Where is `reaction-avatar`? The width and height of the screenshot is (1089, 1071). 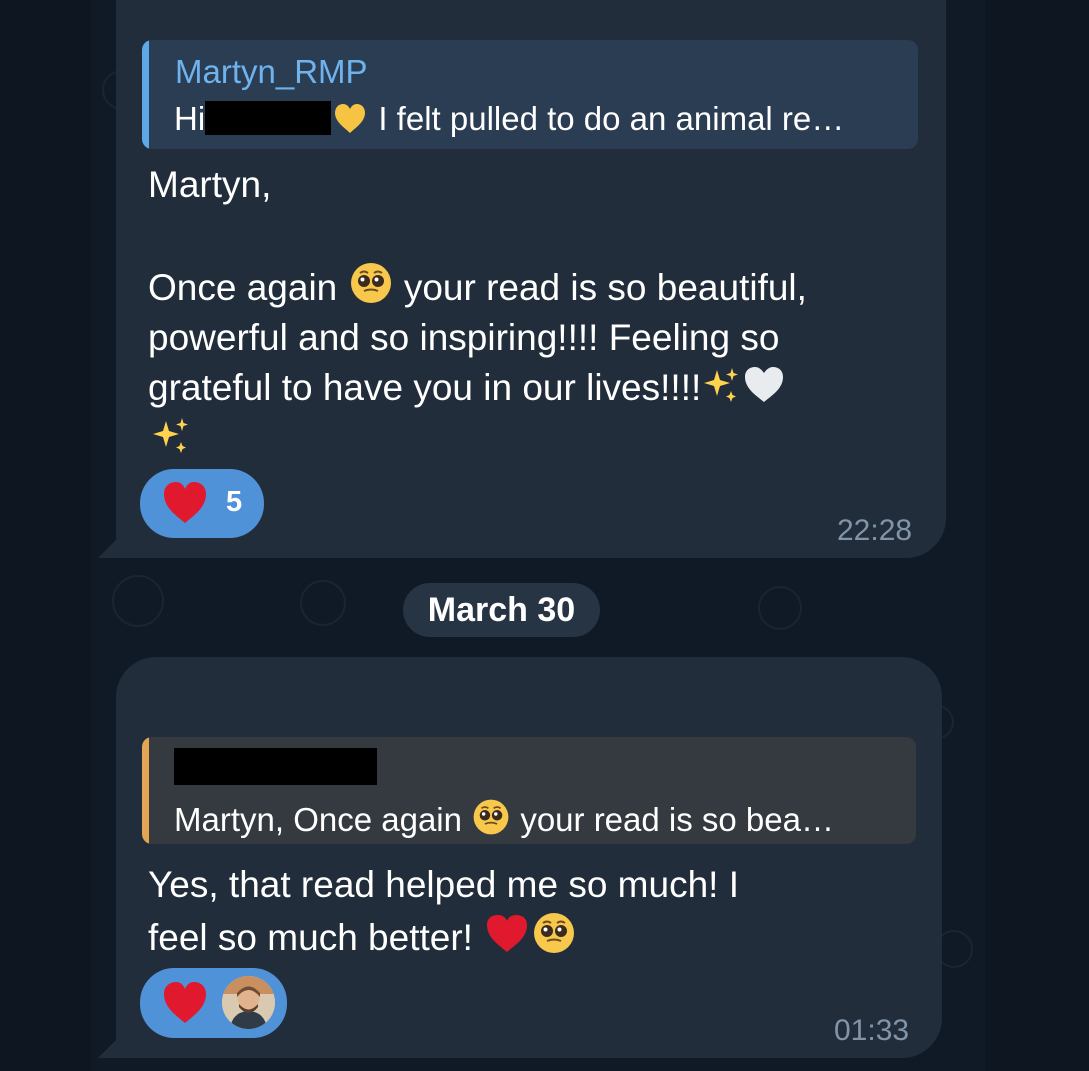 reaction-avatar is located at coordinates (248, 1002).